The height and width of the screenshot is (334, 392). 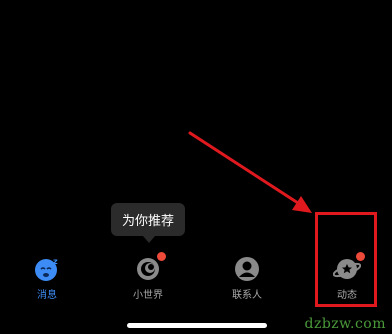 What do you see at coordinates (197, 325) in the screenshot?
I see `home-indicator` at bounding box center [197, 325].